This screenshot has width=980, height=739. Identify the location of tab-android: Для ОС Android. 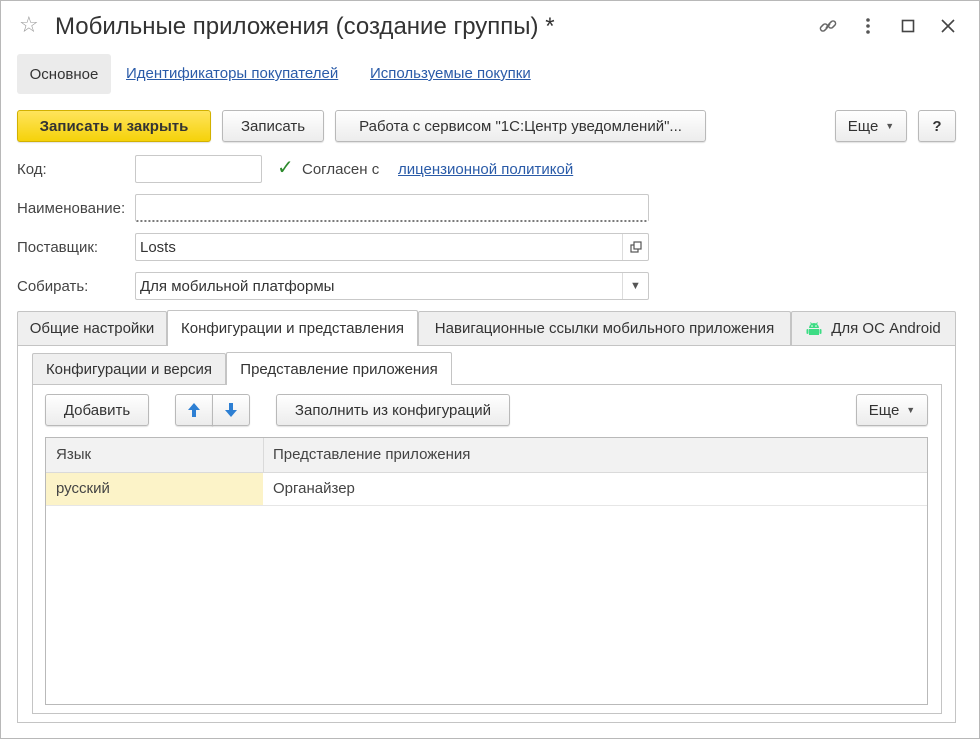
(873, 328).